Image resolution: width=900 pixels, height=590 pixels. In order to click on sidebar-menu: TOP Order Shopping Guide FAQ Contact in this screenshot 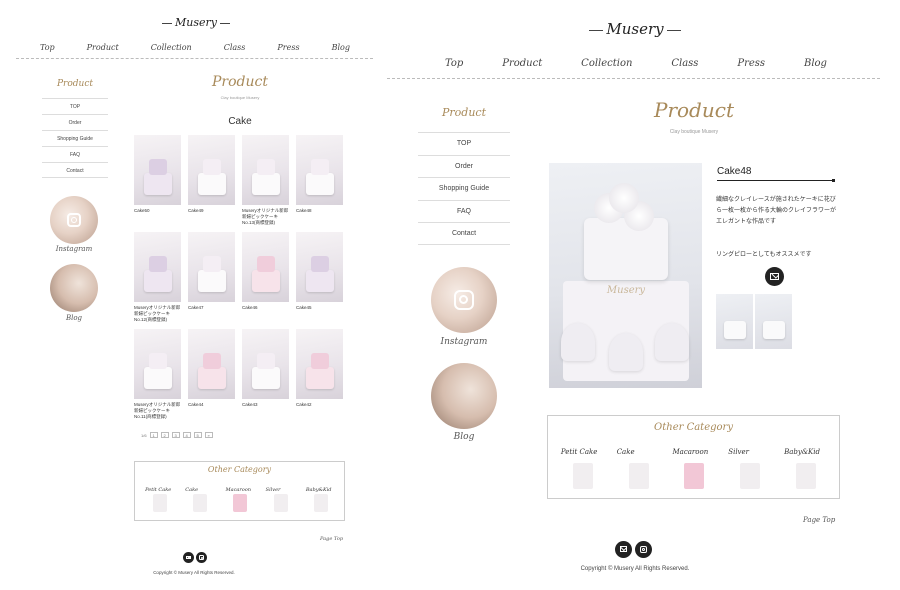, I will do `click(75, 138)`.